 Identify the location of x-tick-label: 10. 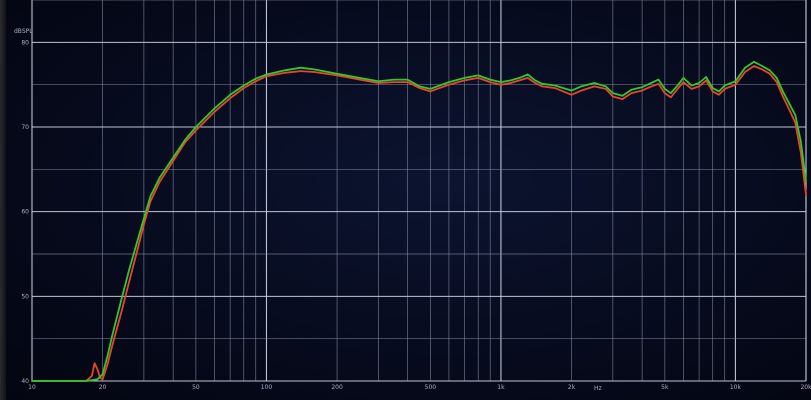
(32, 387).